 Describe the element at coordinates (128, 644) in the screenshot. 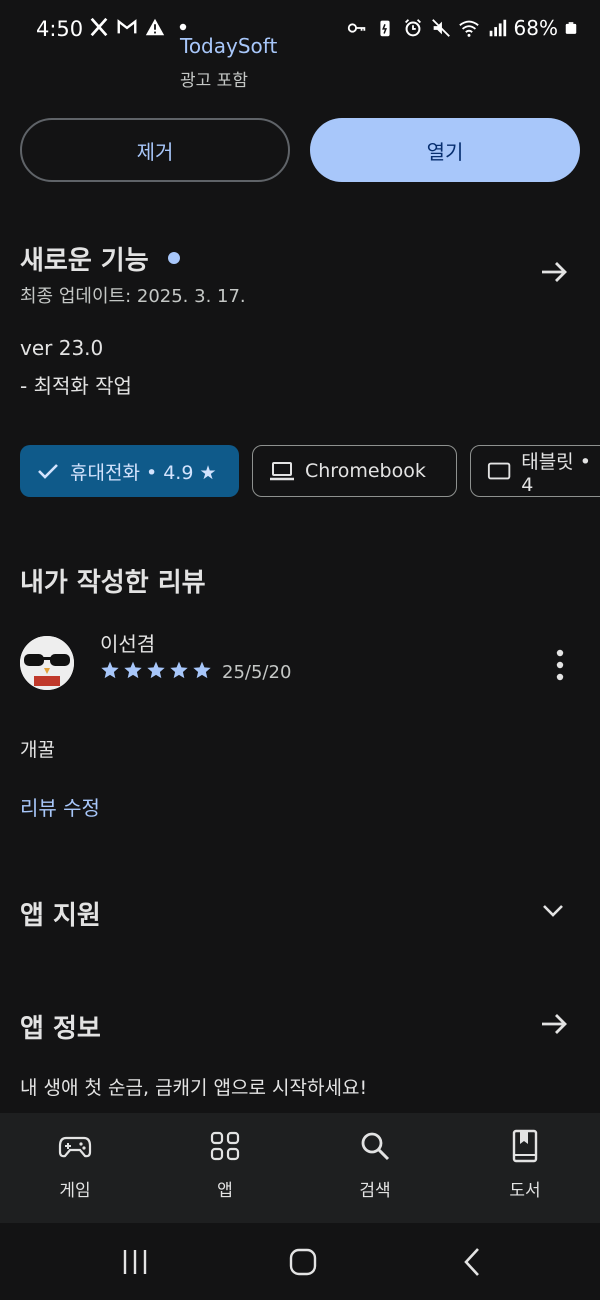

I see `review-author: 이선겸` at that location.